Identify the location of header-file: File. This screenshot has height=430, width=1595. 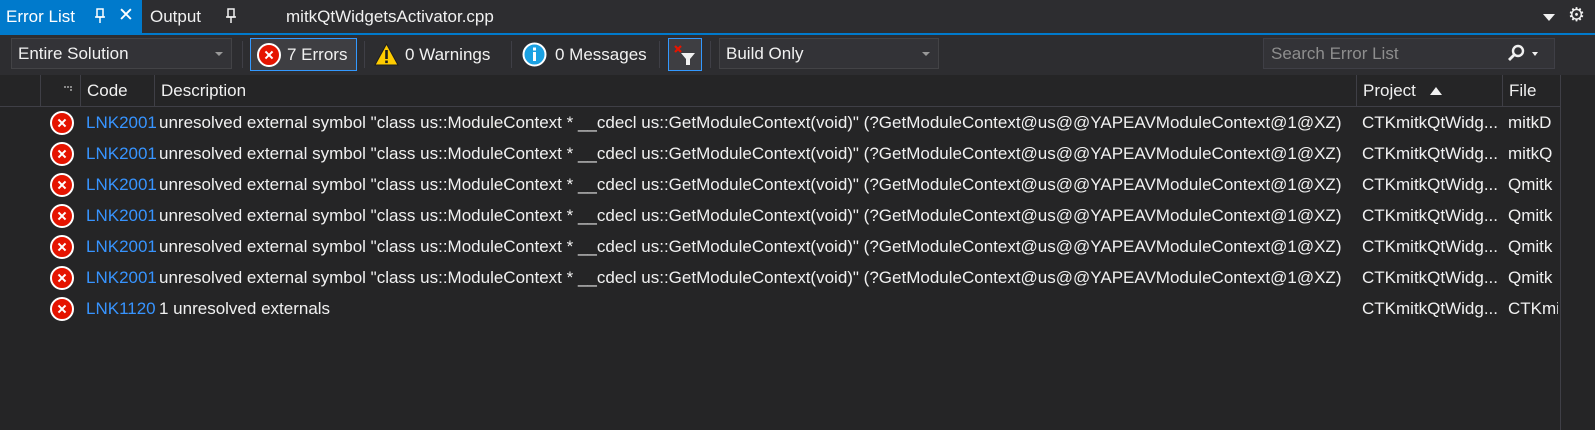
(1531, 91).